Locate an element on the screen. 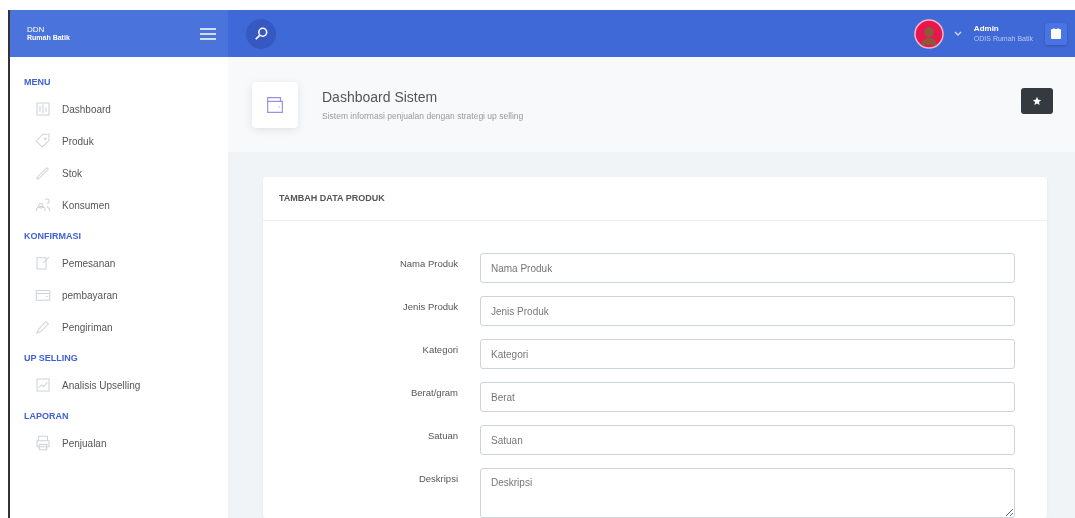 Image resolution: width=1075 pixels, height=518 pixels. sidebar-item: Pemesanan is located at coordinates (126, 263).